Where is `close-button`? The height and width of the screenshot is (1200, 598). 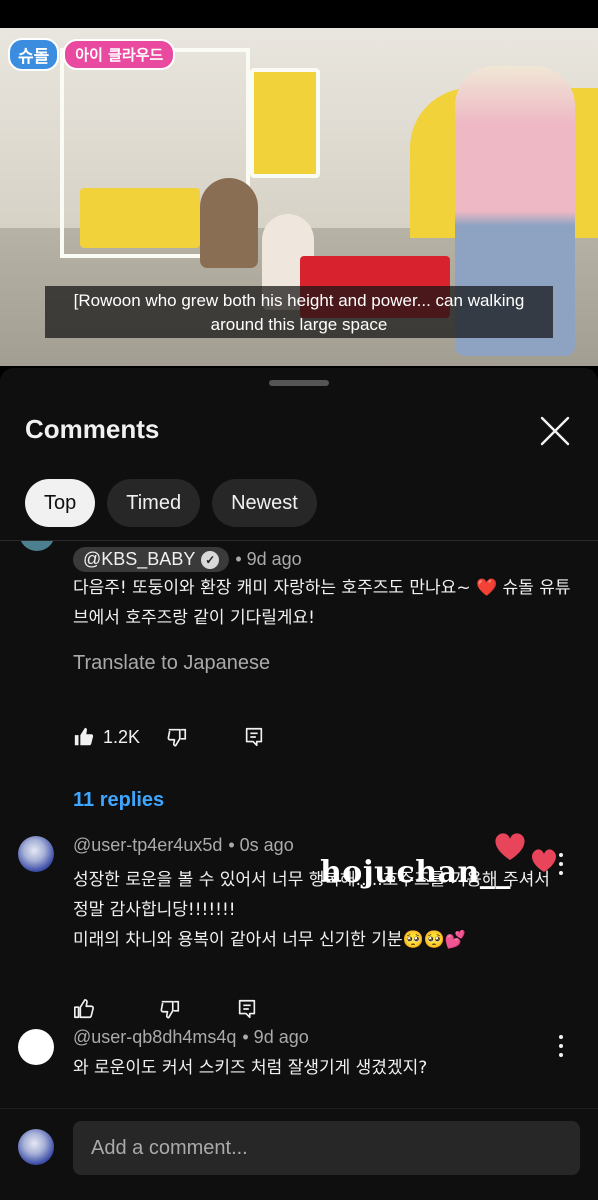
close-button is located at coordinates (555, 431).